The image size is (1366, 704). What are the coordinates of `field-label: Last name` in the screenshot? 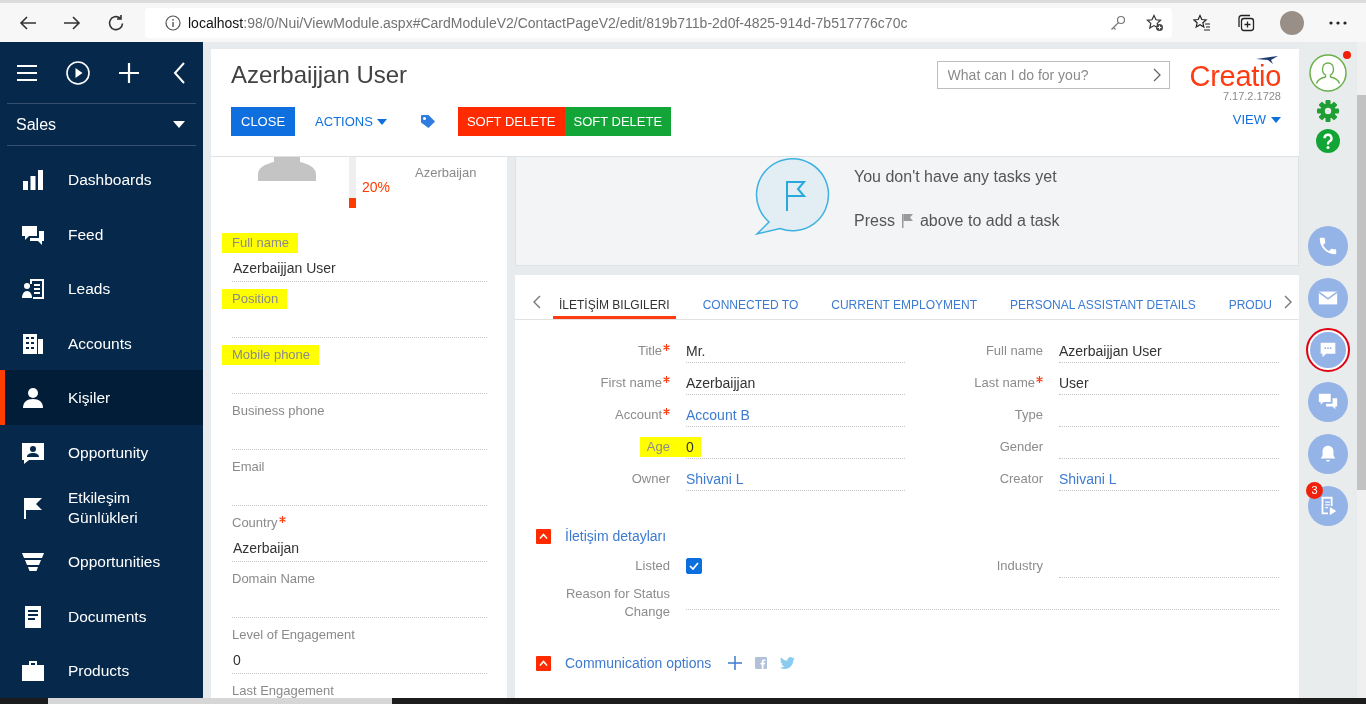 It's located at (1004, 383).